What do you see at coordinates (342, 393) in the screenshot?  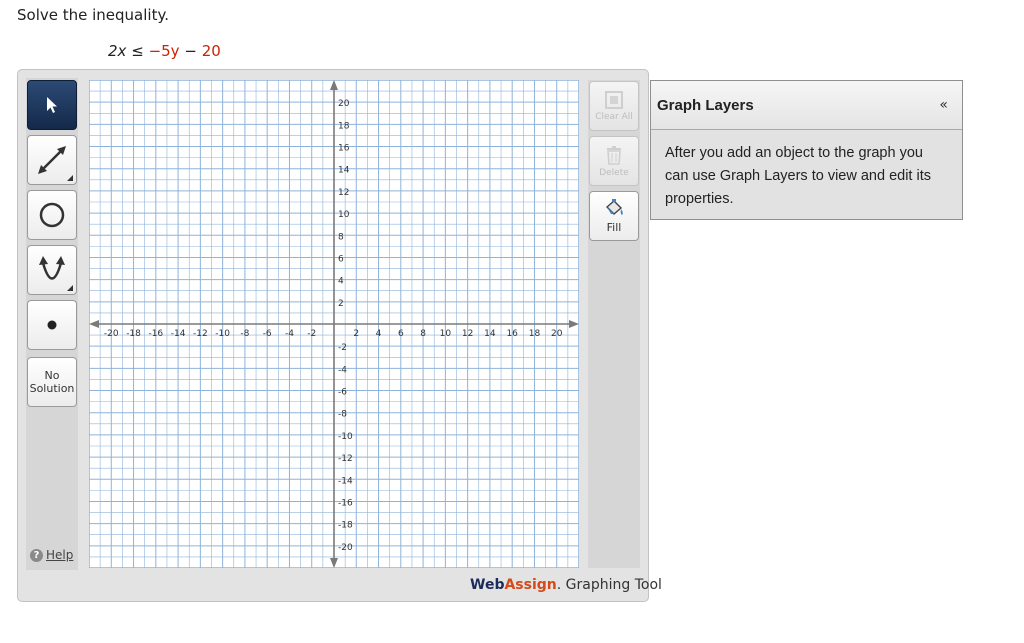 I see `y-tick-label: -6` at bounding box center [342, 393].